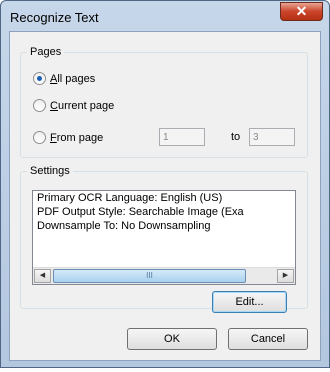 This screenshot has height=372, width=330. Describe the element at coordinates (182, 137) in the screenshot. I see `from-page-input` at that location.